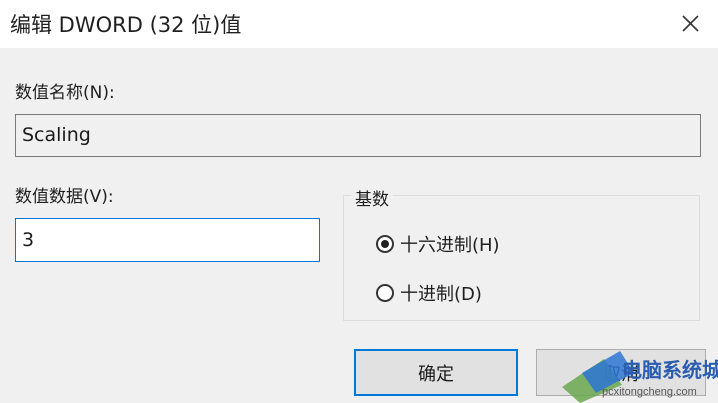 Image resolution: width=718 pixels, height=403 pixels. Describe the element at coordinates (28, 239) in the screenshot. I see `value-data-text: 3` at that location.